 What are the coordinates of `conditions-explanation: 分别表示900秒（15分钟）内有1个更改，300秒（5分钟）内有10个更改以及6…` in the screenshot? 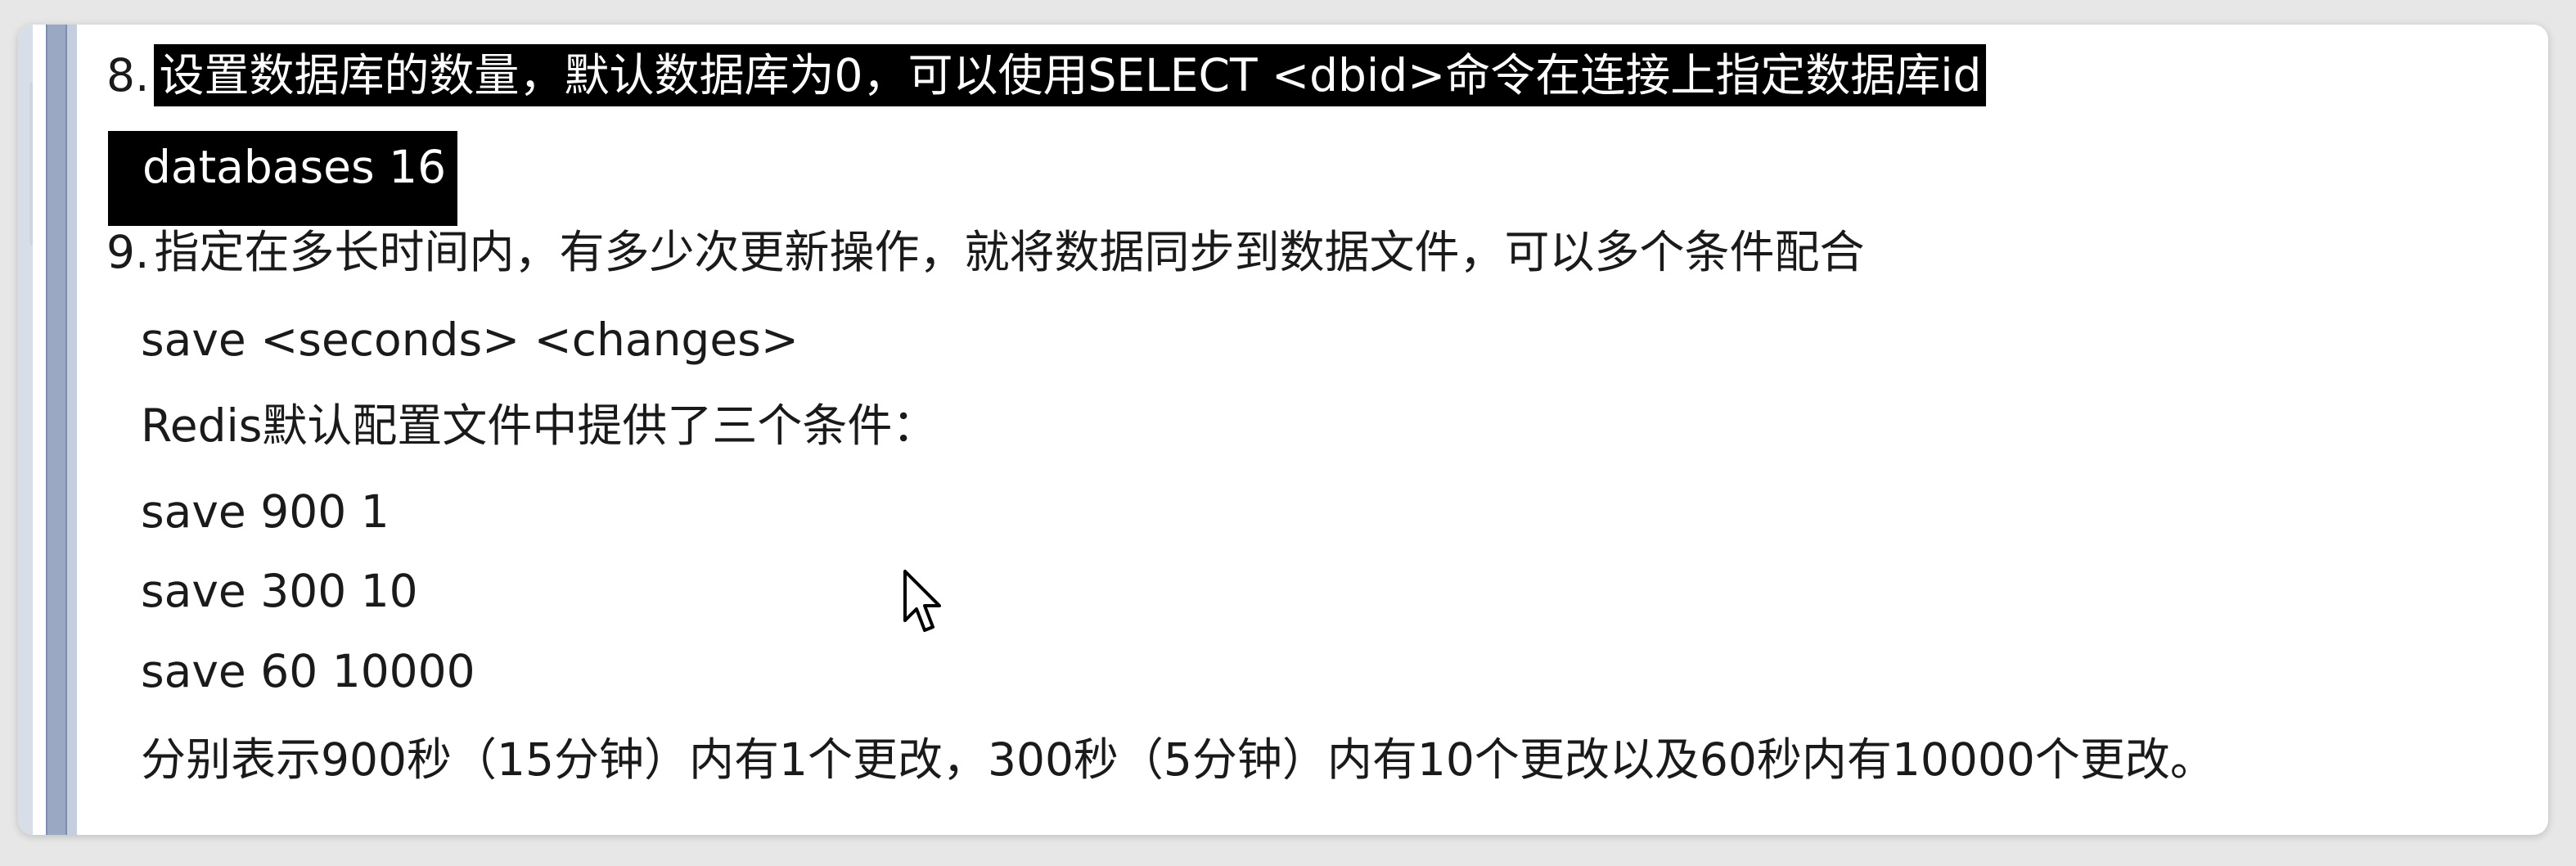 It's located at (1178, 759).